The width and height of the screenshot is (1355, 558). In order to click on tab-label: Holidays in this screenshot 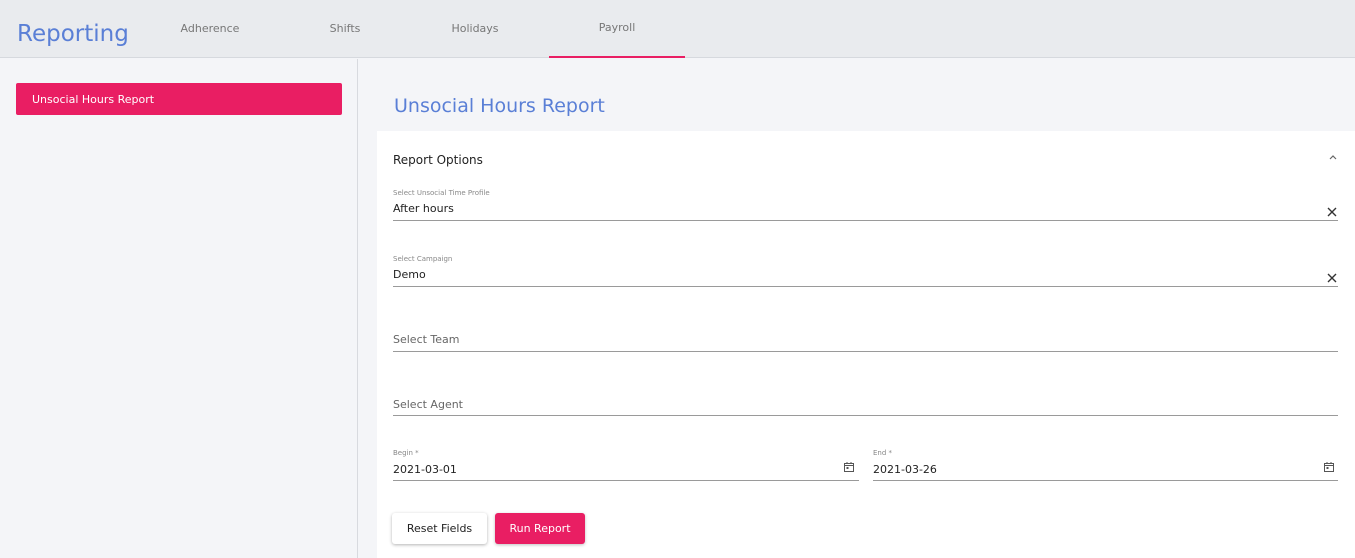, I will do `click(475, 28)`.